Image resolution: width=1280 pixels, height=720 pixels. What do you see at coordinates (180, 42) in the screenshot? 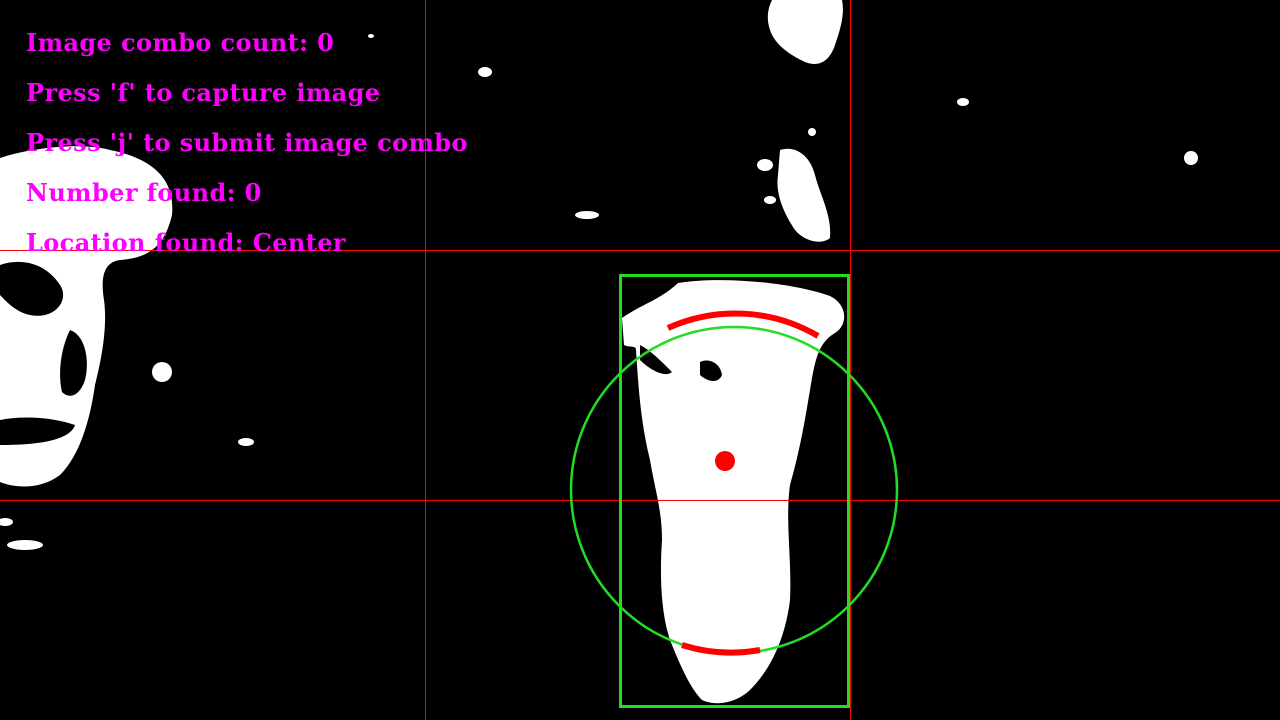
I see `hud-combo-count: Image combo count: 0` at bounding box center [180, 42].